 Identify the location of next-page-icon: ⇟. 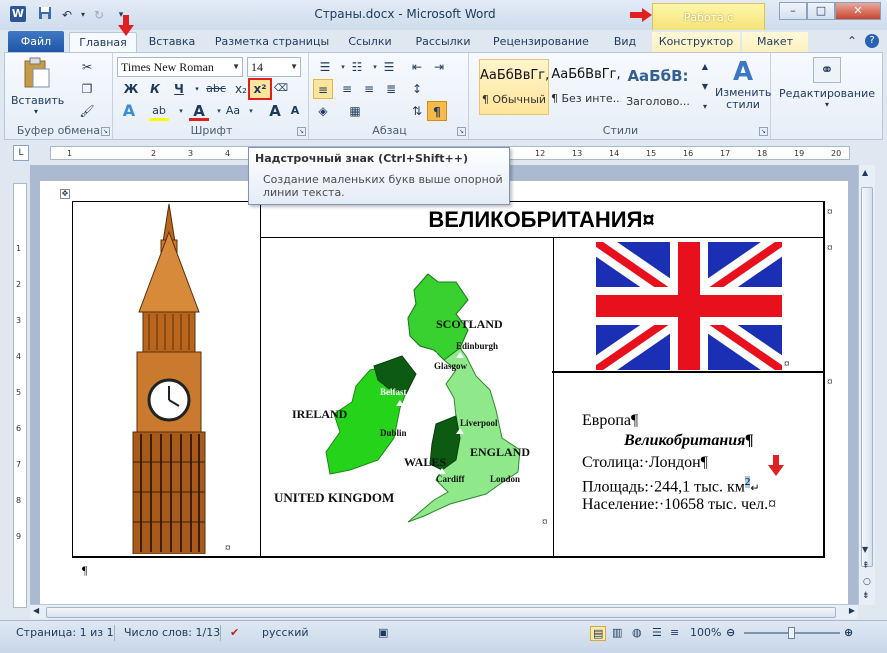
(866, 596).